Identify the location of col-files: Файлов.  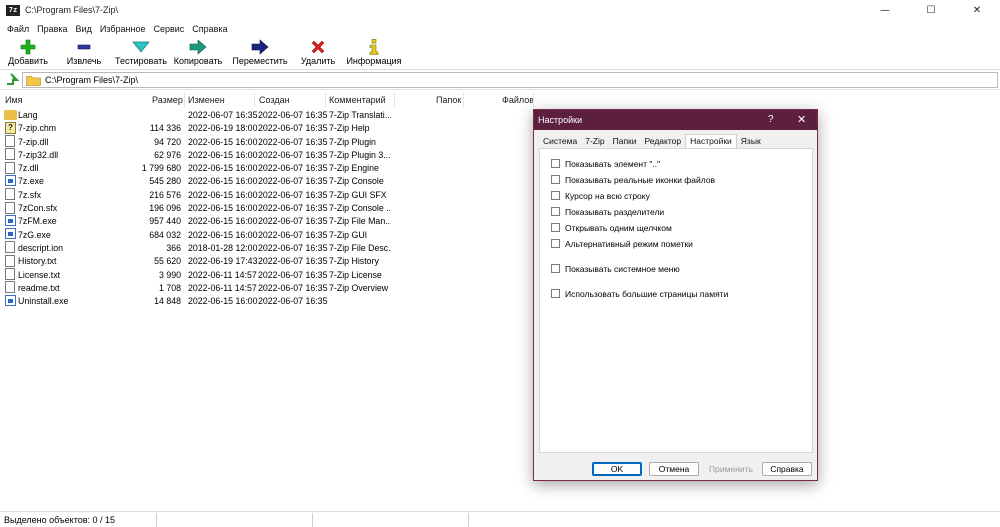
(518, 100).